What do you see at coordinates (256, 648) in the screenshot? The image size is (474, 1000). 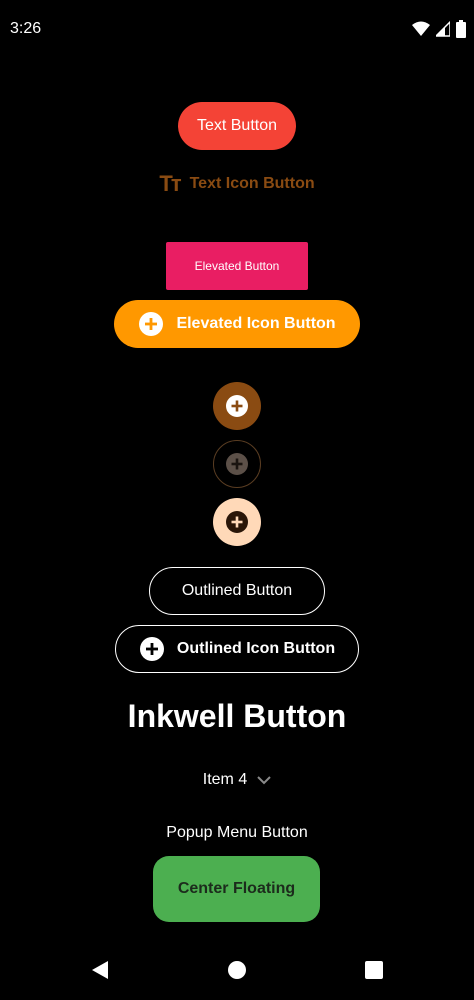 I see `outlined-icon-button-label: Outlined Icon Button` at bounding box center [256, 648].